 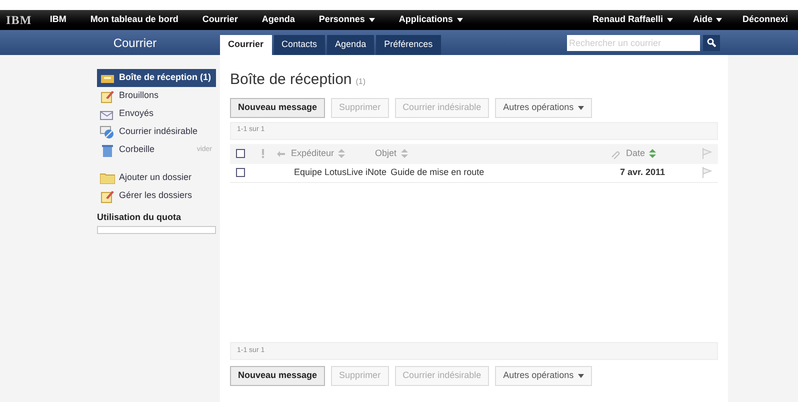 I want to click on row-checkbox, so click(x=240, y=172).